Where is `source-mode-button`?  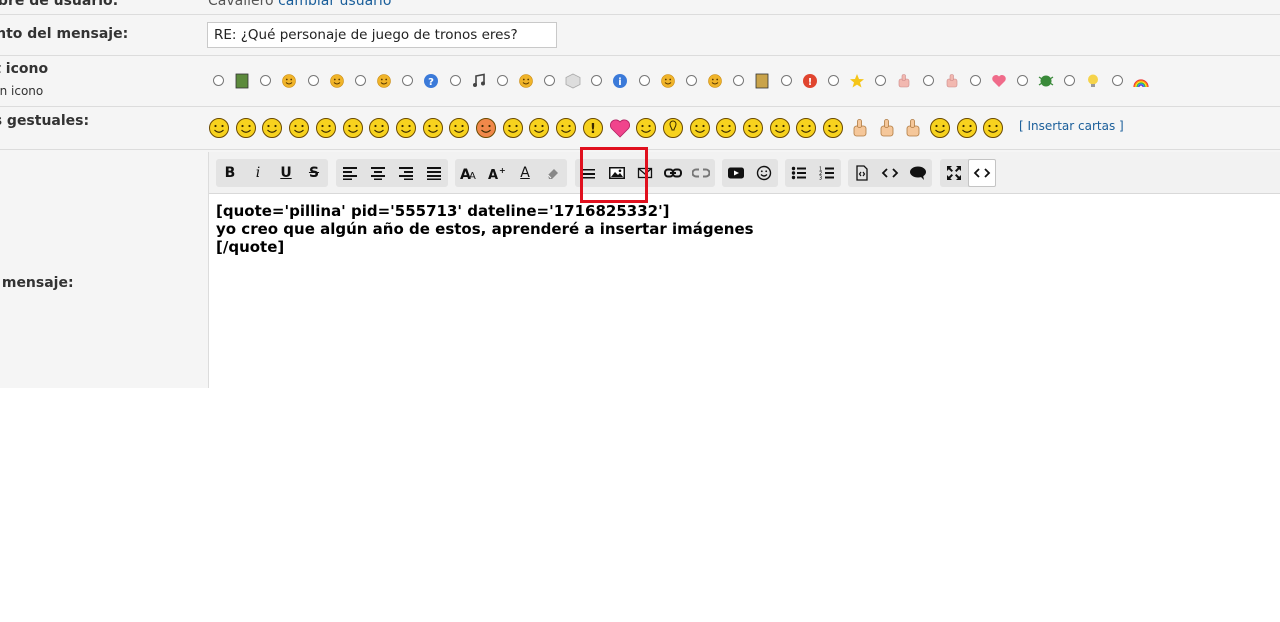
source-mode-button is located at coordinates (982, 173).